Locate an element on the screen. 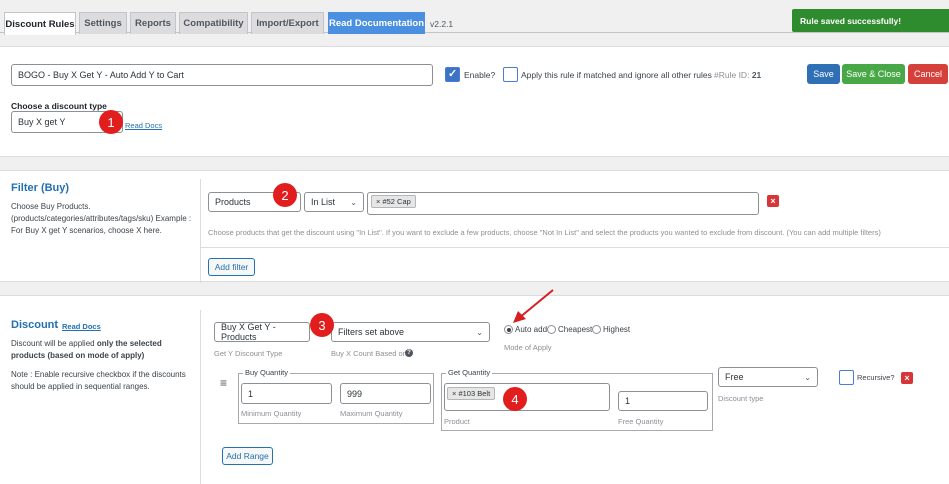  count-based-value: Filters set above is located at coordinates (371, 332).